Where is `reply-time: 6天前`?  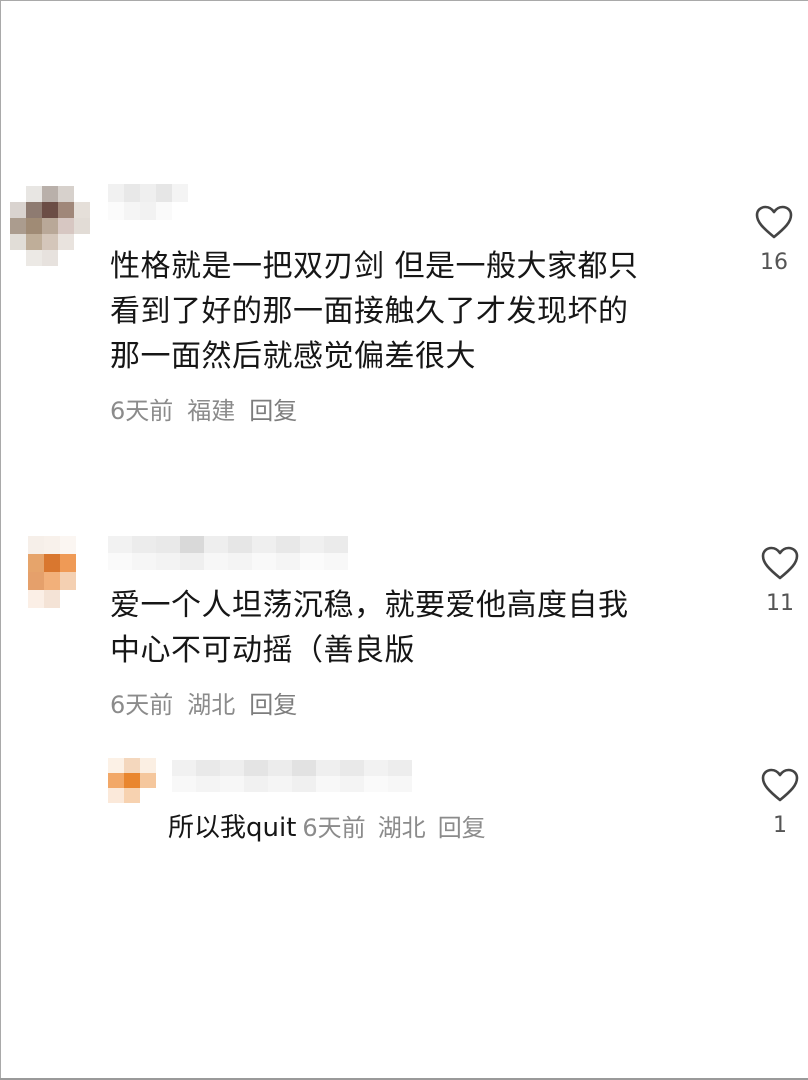 reply-time: 6天前 is located at coordinates (334, 828).